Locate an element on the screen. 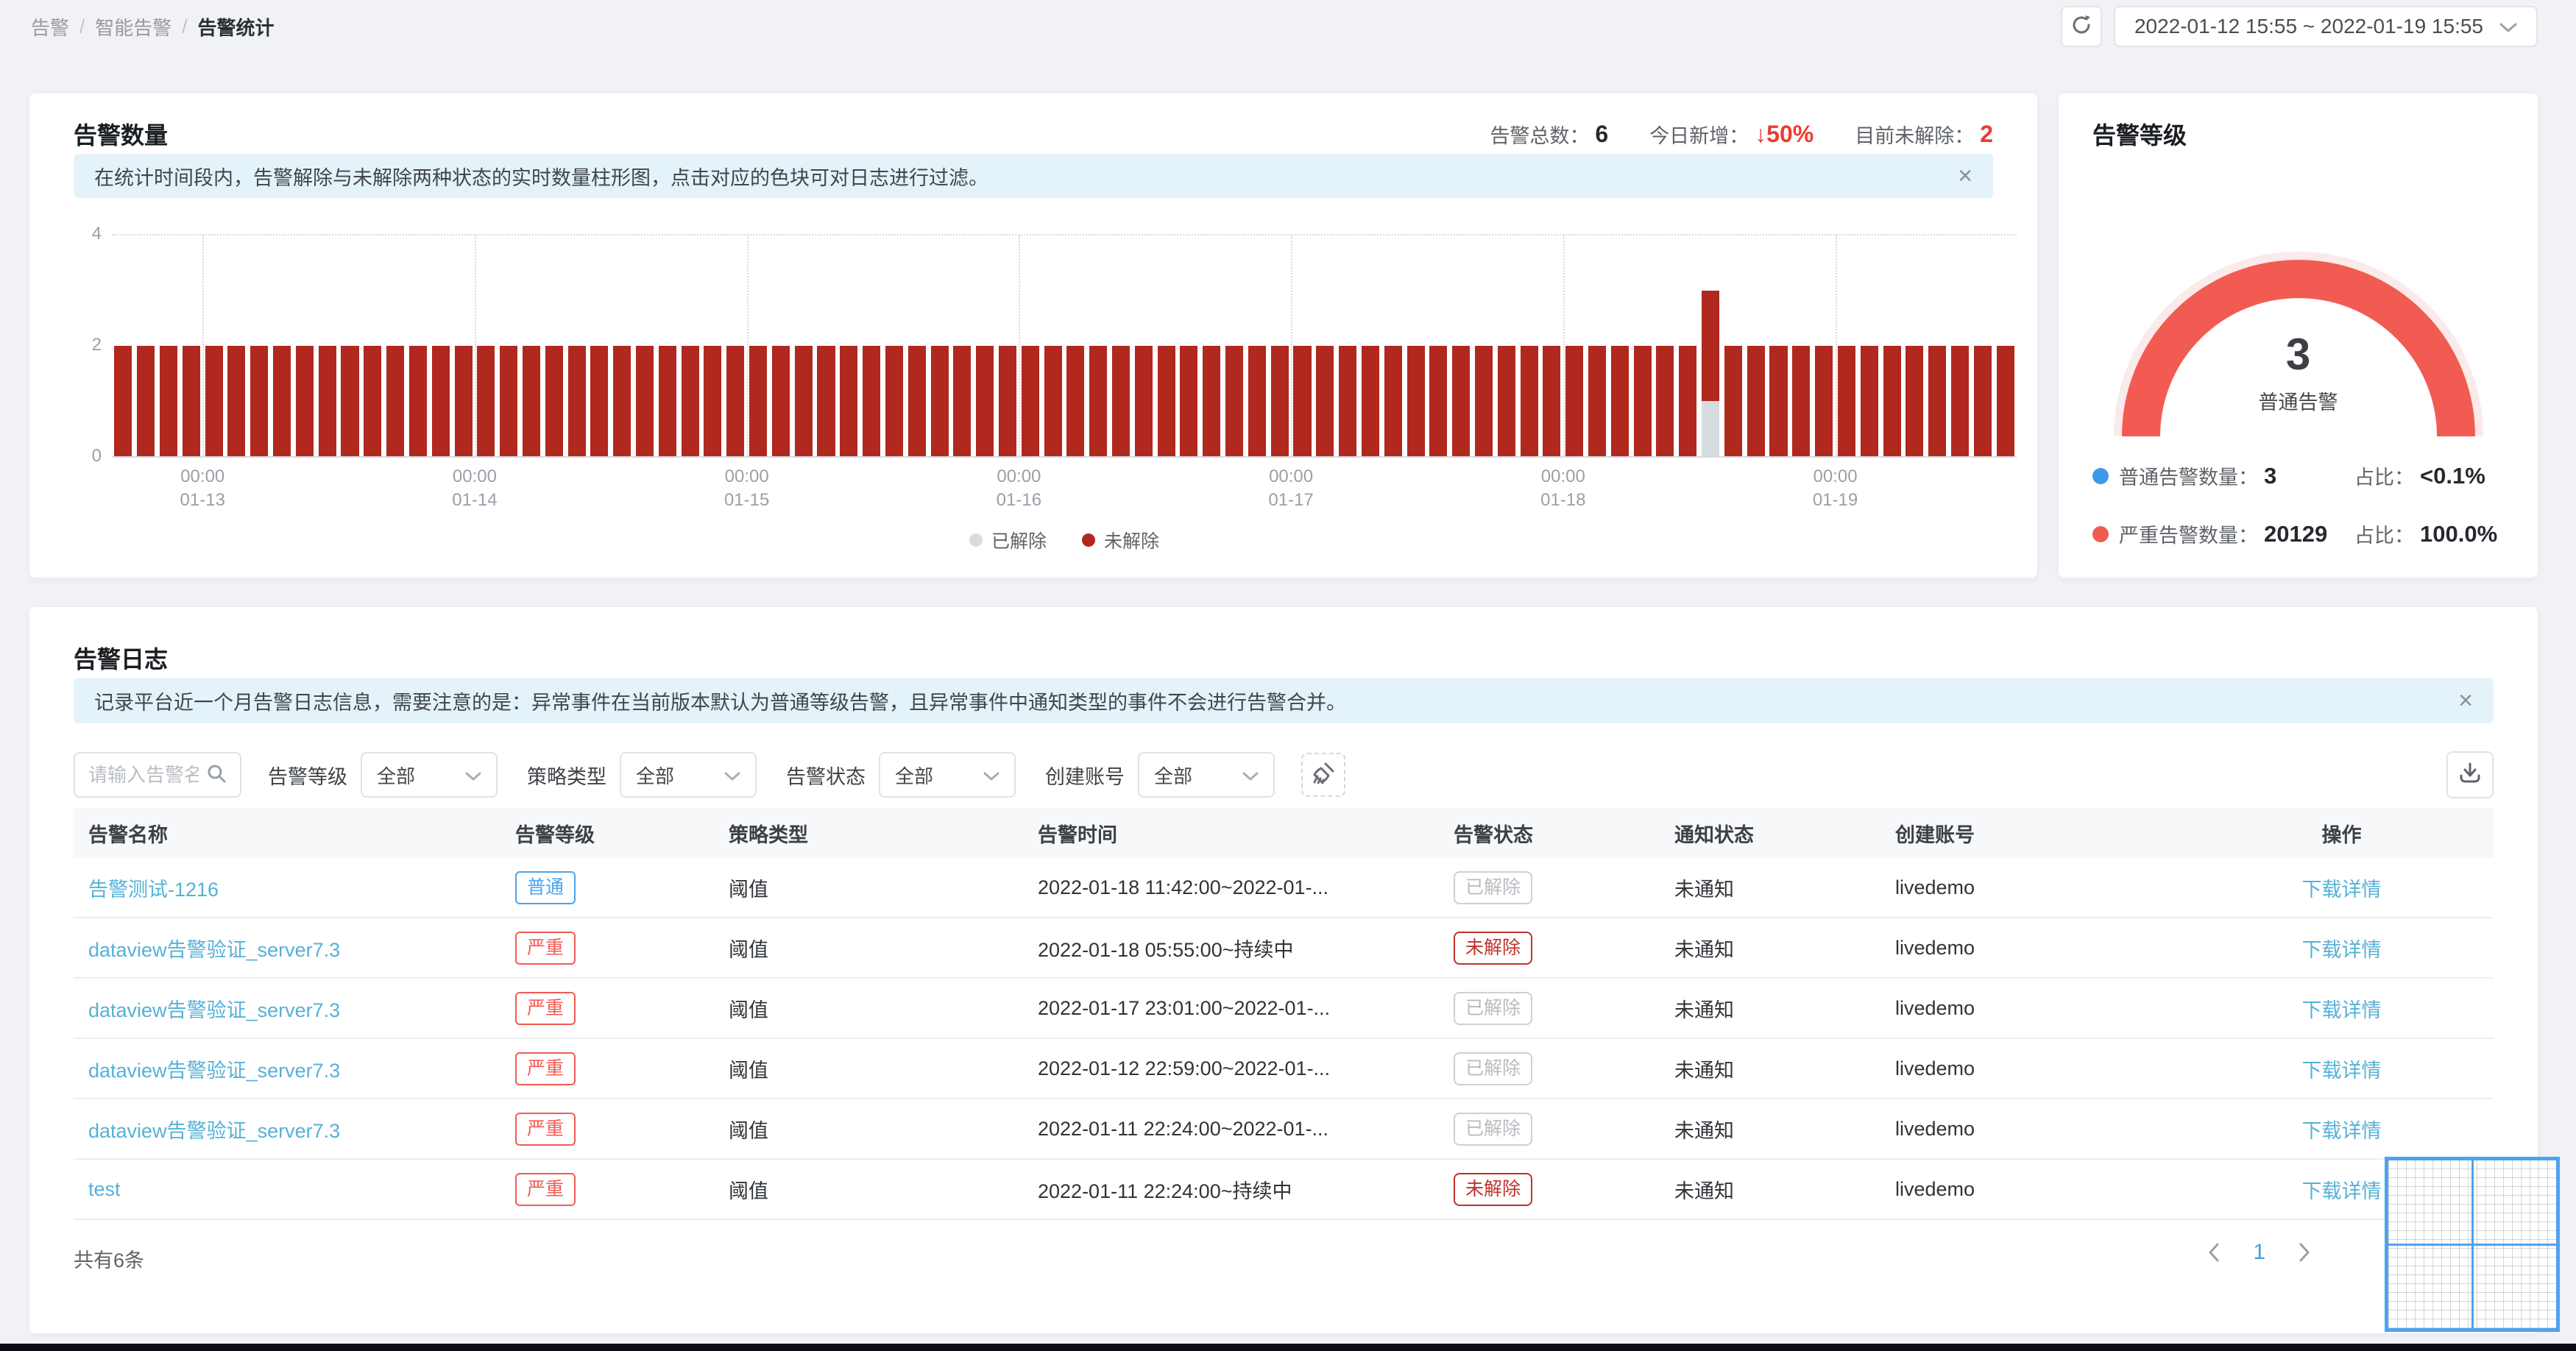 The height and width of the screenshot is (1351, 2576). date-range-picker: 2022-01-12 15:55 ~ 2022-01-19 15:55 is located at coordinates (2325, 27).